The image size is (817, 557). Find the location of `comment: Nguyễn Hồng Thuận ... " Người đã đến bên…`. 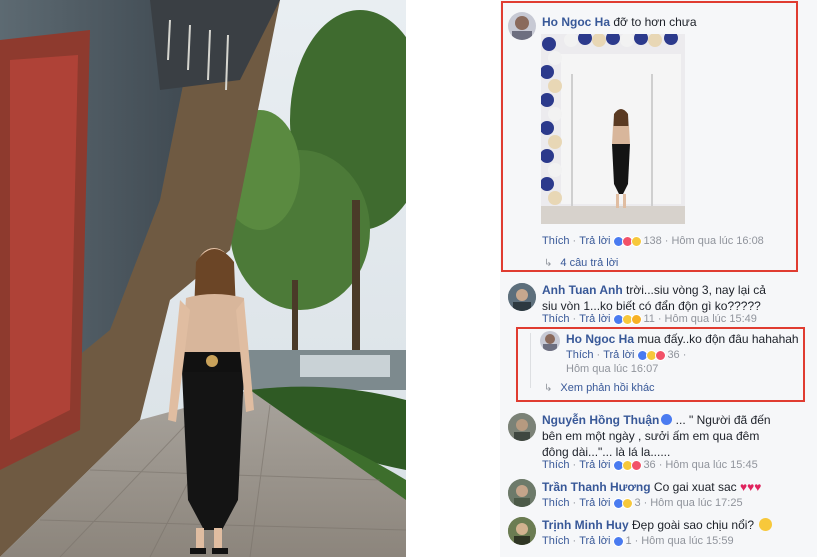

comment: Nguyễn Hồng Thuận ... " Người đã đến bên… is located at coordinates (662, 436).